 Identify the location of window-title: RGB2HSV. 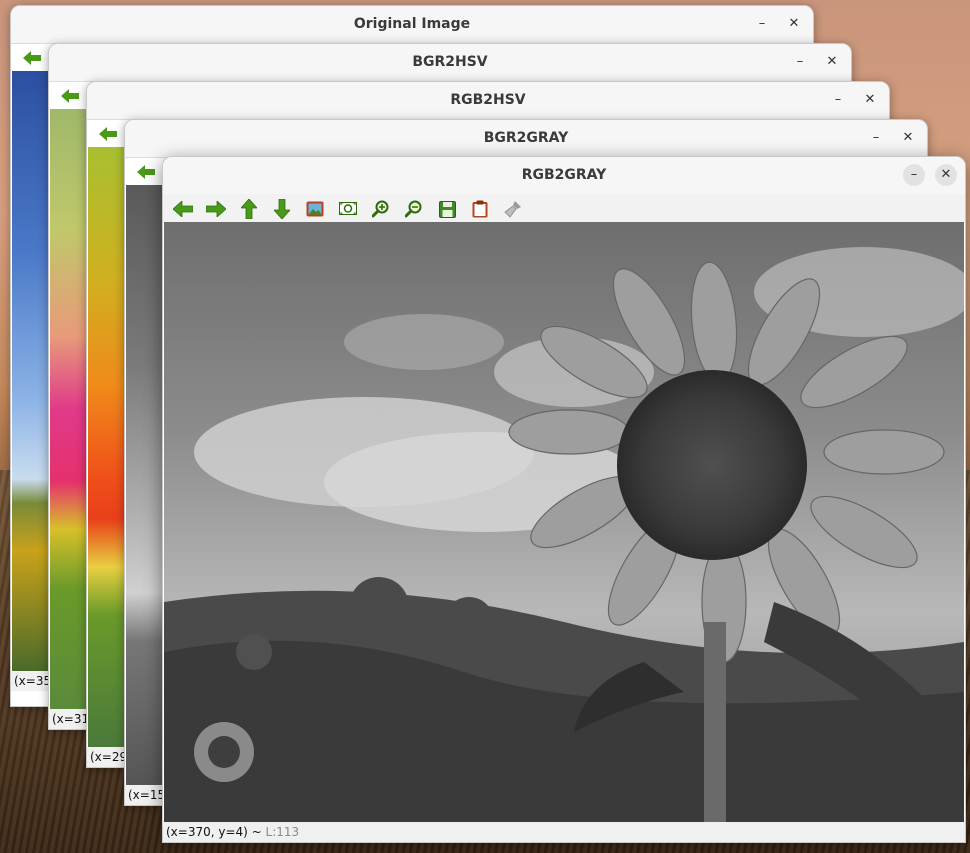
(488, 100).